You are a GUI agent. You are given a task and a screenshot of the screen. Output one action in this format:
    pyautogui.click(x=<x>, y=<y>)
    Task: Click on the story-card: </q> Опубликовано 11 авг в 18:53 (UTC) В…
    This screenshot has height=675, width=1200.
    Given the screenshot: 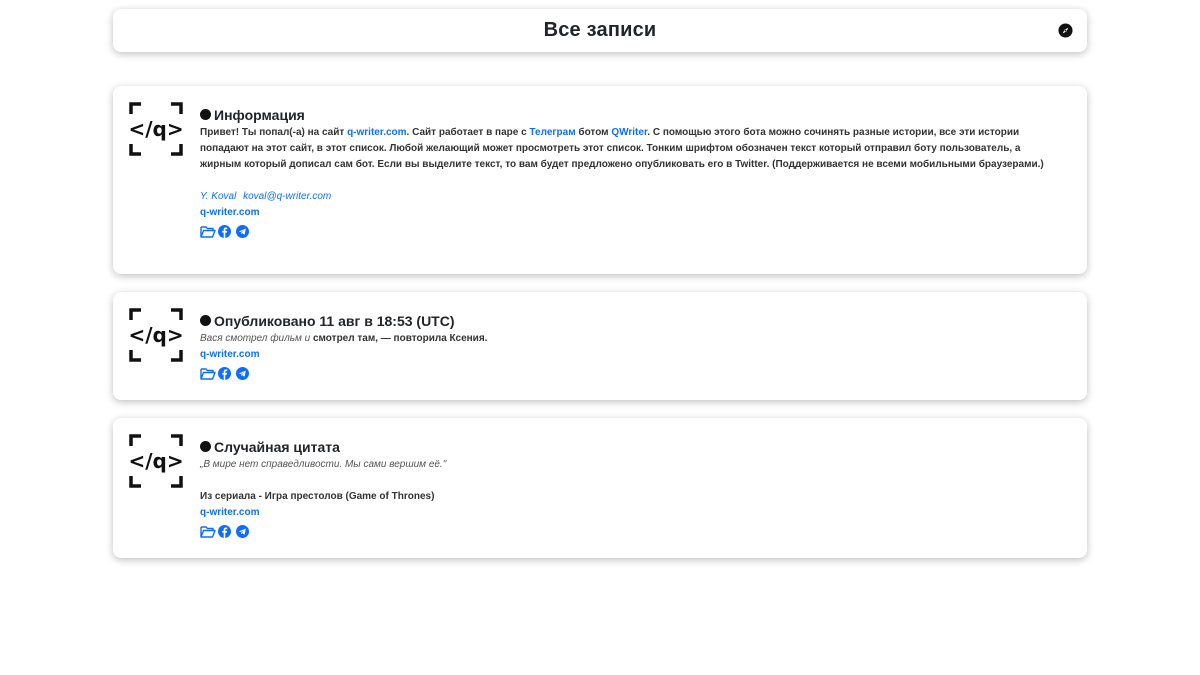 What is the action you would take?
    pyautogui.click(x=600, y=346)
    